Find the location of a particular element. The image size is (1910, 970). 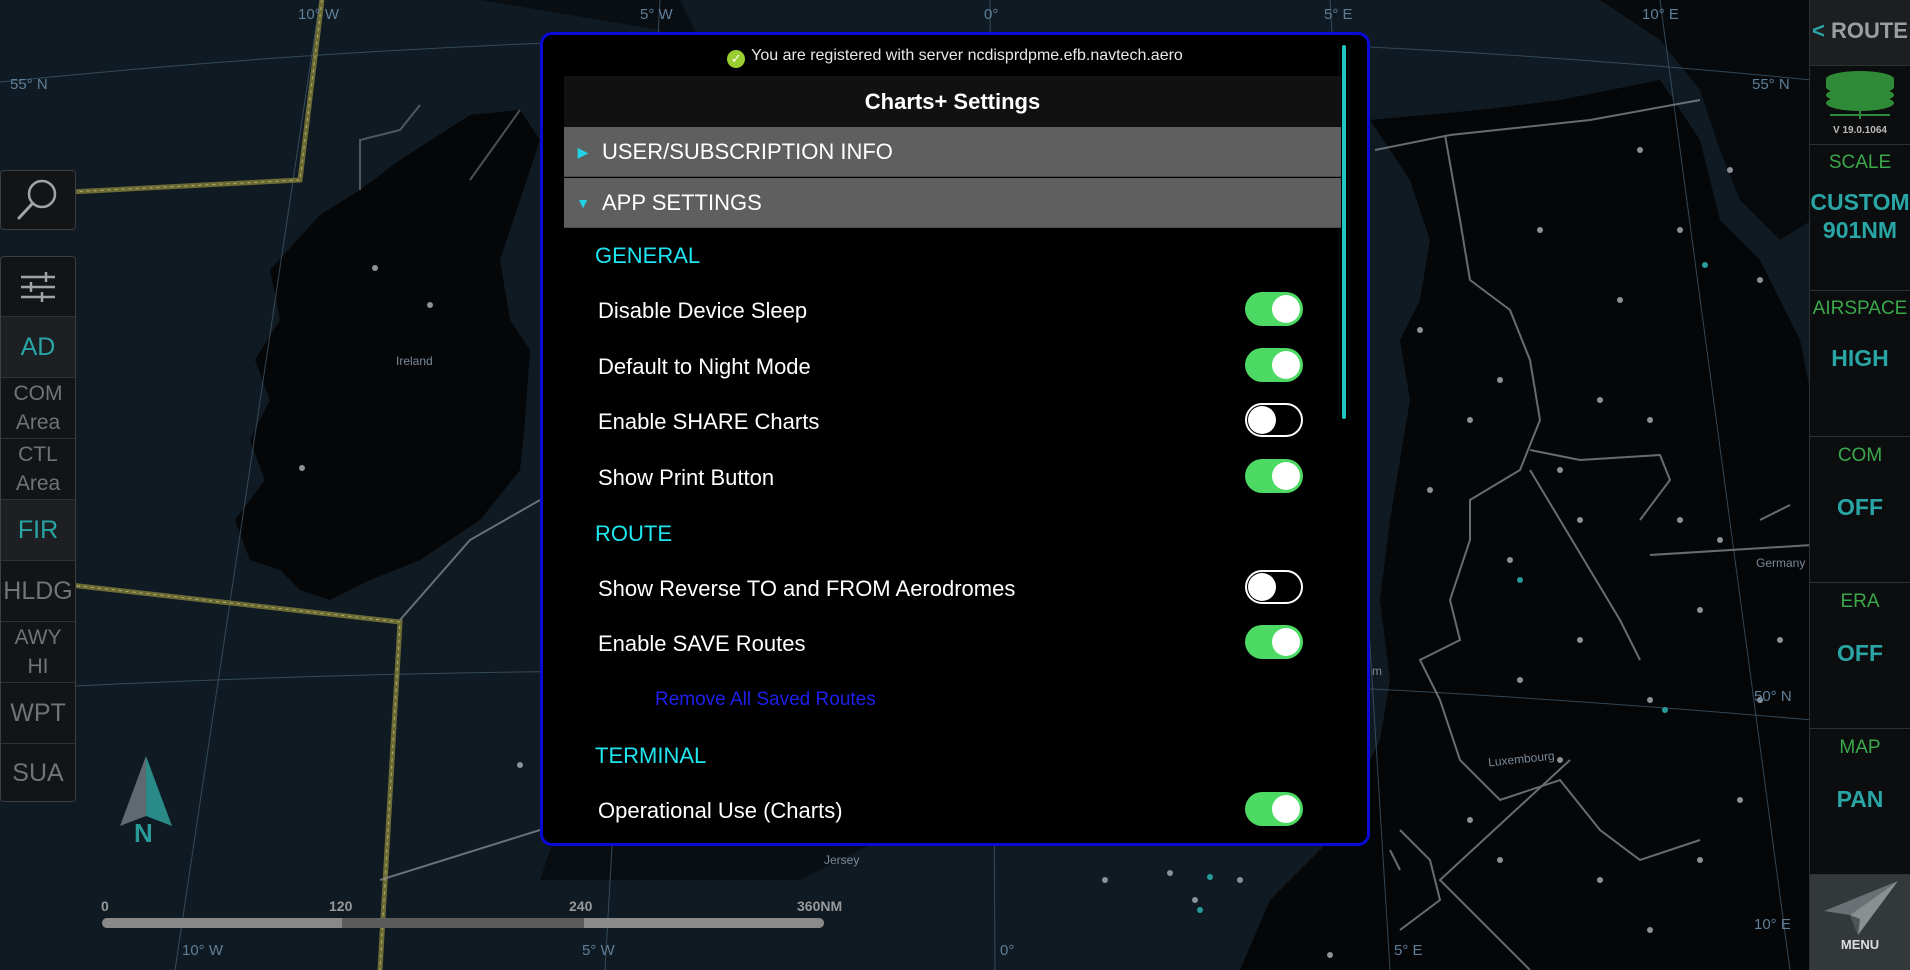

search-button is located at coordinates (38, 200).